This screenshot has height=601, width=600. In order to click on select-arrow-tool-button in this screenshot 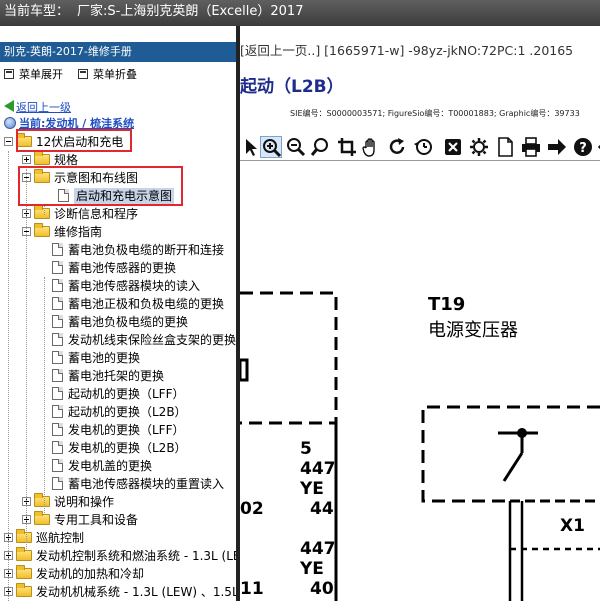, I will do `click(251, 147)`.